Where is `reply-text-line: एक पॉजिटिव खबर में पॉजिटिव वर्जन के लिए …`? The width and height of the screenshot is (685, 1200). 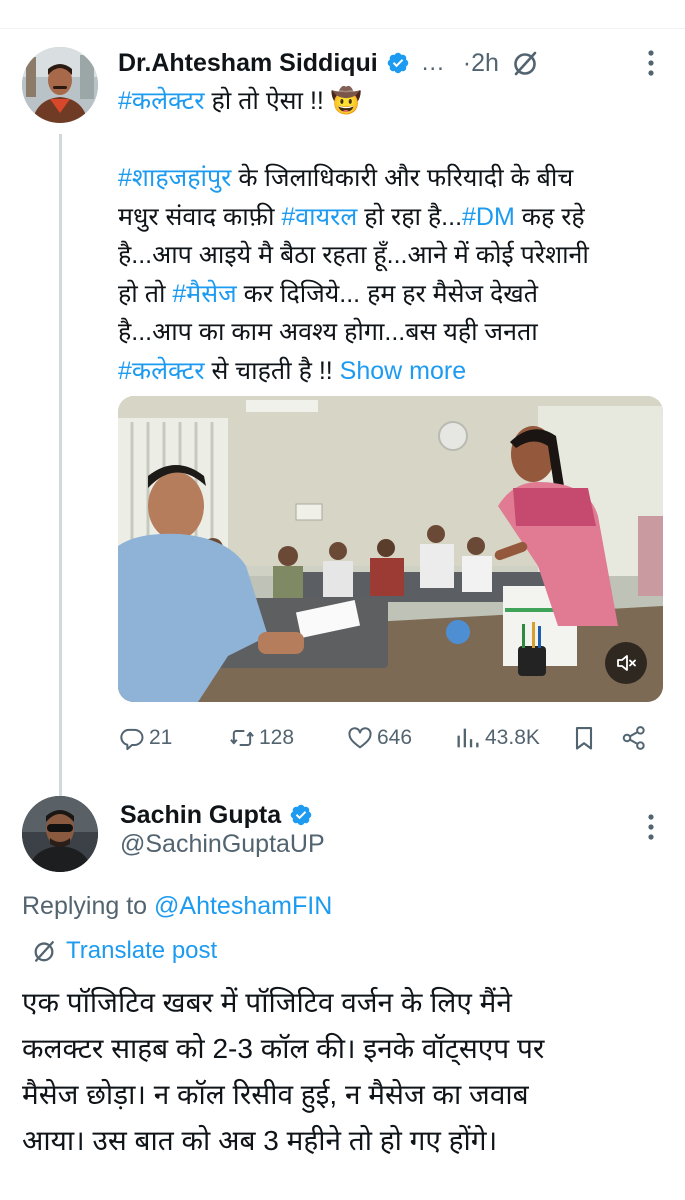
reply-text-line: एक पॉजिटिव खबर में पॉजिटिव वर्जन के लिए … is located at coordinates (267, 1002).